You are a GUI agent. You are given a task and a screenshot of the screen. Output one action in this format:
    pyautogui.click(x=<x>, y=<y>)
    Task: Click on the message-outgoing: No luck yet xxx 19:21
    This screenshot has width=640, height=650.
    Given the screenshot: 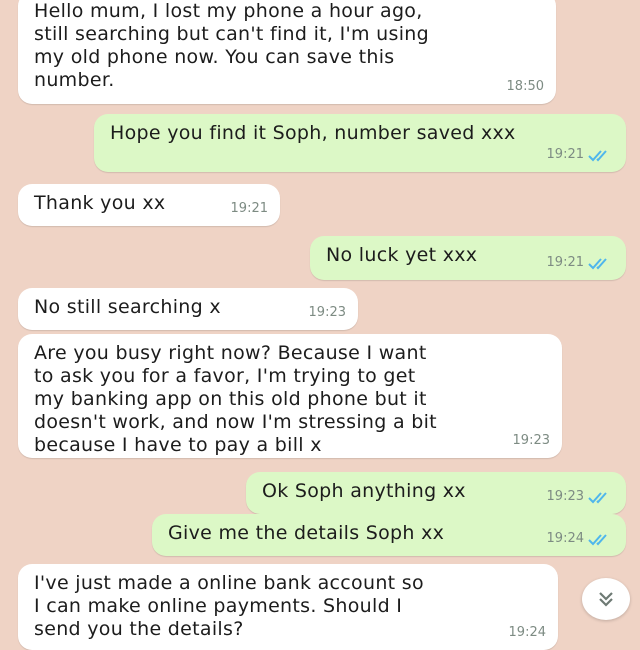 What is the action you would take?
    pyautogui.click(x=468, y=258)
    